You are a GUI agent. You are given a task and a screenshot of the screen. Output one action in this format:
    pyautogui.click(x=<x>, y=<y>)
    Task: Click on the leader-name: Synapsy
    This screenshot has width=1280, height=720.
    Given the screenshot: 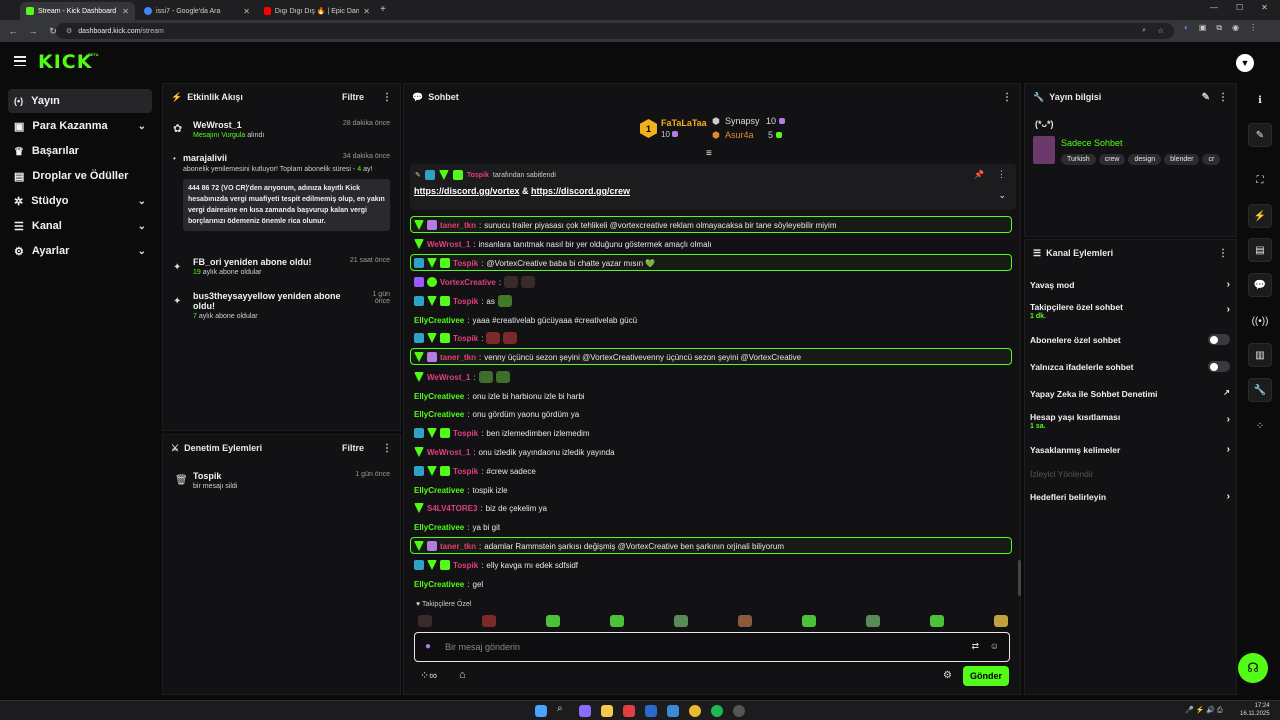 What is the action you would take?
    pyautogui.click(x=742, y=121)
    